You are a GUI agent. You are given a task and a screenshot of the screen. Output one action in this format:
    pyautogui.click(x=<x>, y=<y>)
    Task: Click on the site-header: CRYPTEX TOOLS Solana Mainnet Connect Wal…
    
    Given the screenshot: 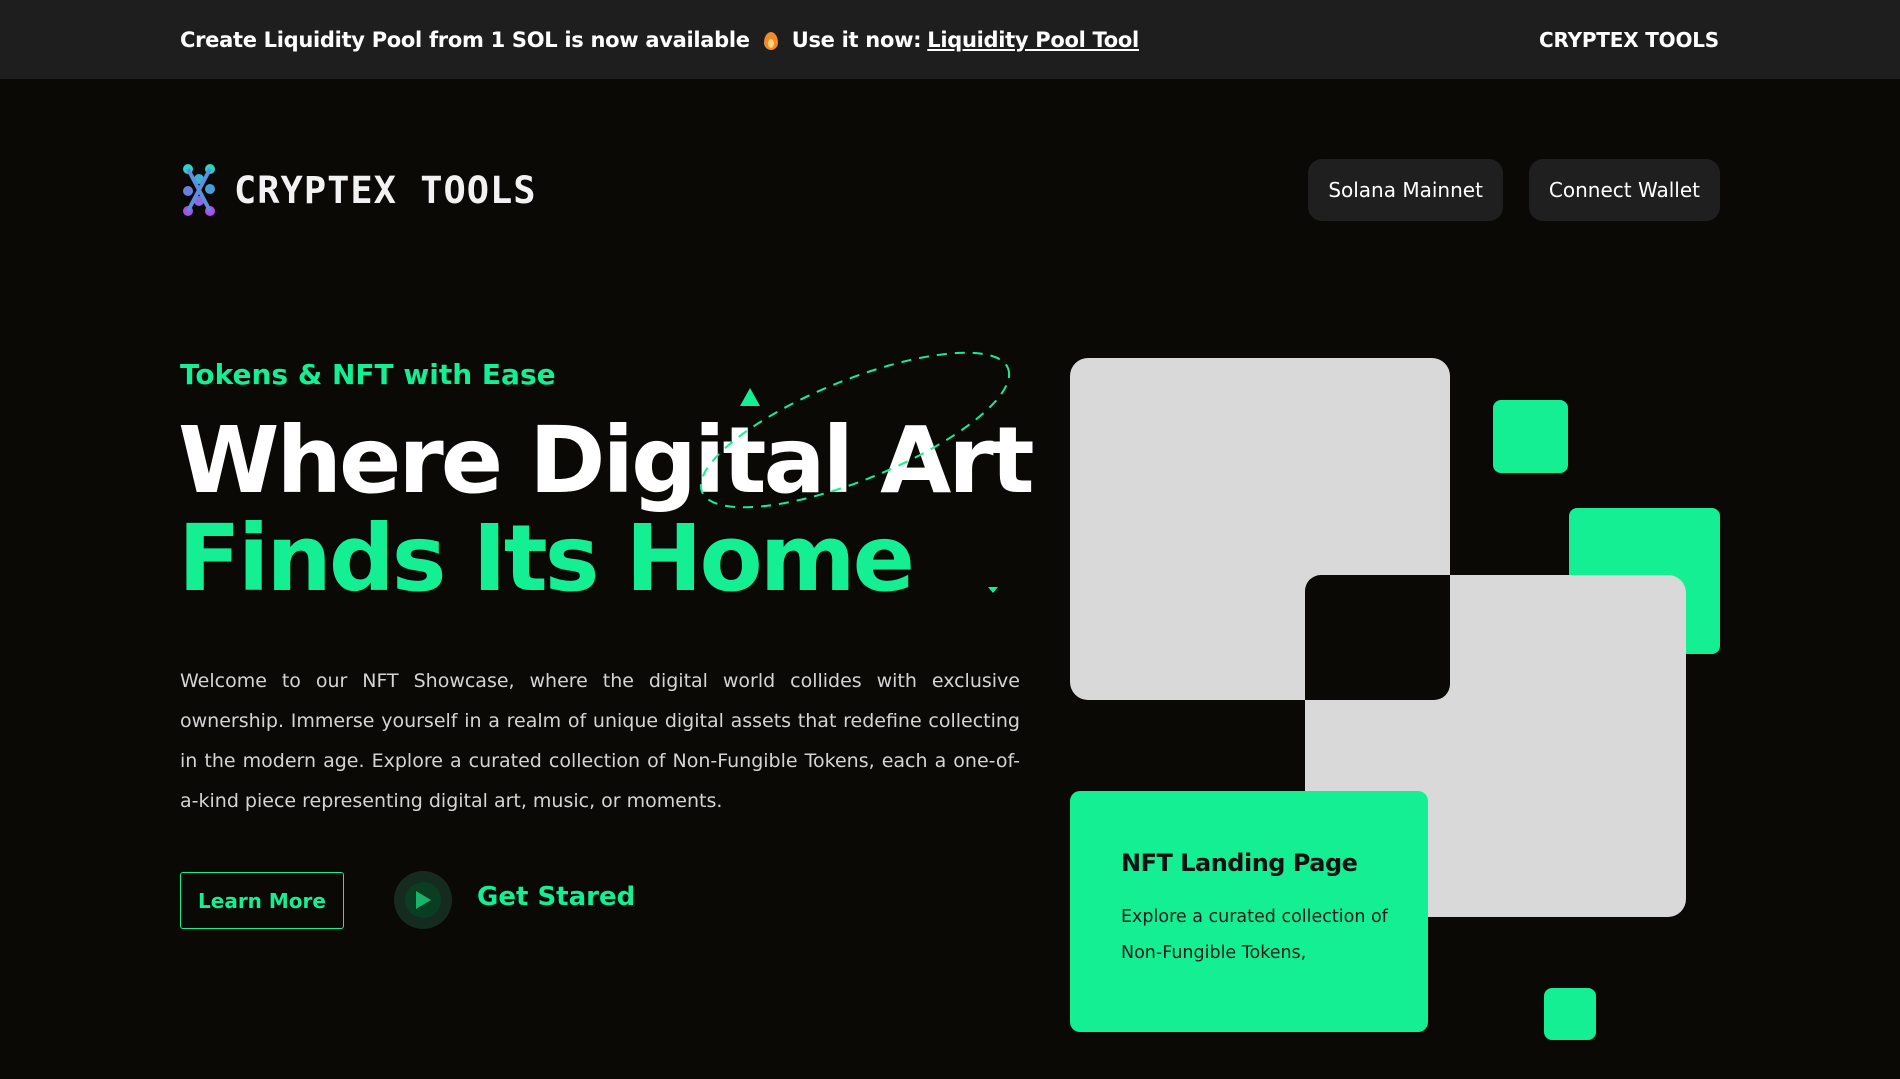 What is the action you would take?
    pyautogui.click(x=950, y=190)
    